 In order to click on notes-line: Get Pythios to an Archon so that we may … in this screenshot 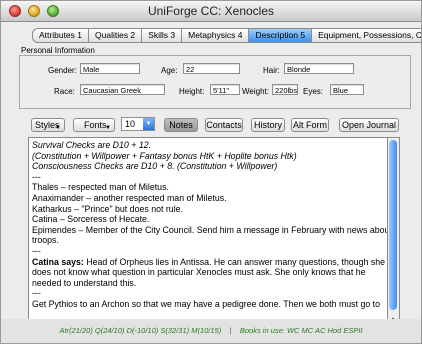, I will do `click(206, 303)`.